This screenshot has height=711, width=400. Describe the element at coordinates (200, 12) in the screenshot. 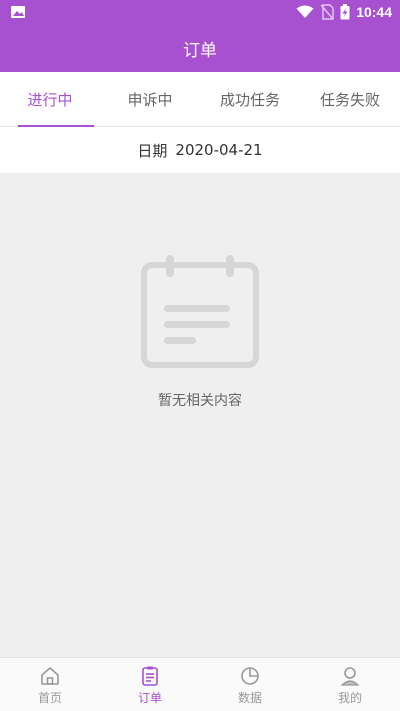

I see `status-bar: 10:44` at that location.